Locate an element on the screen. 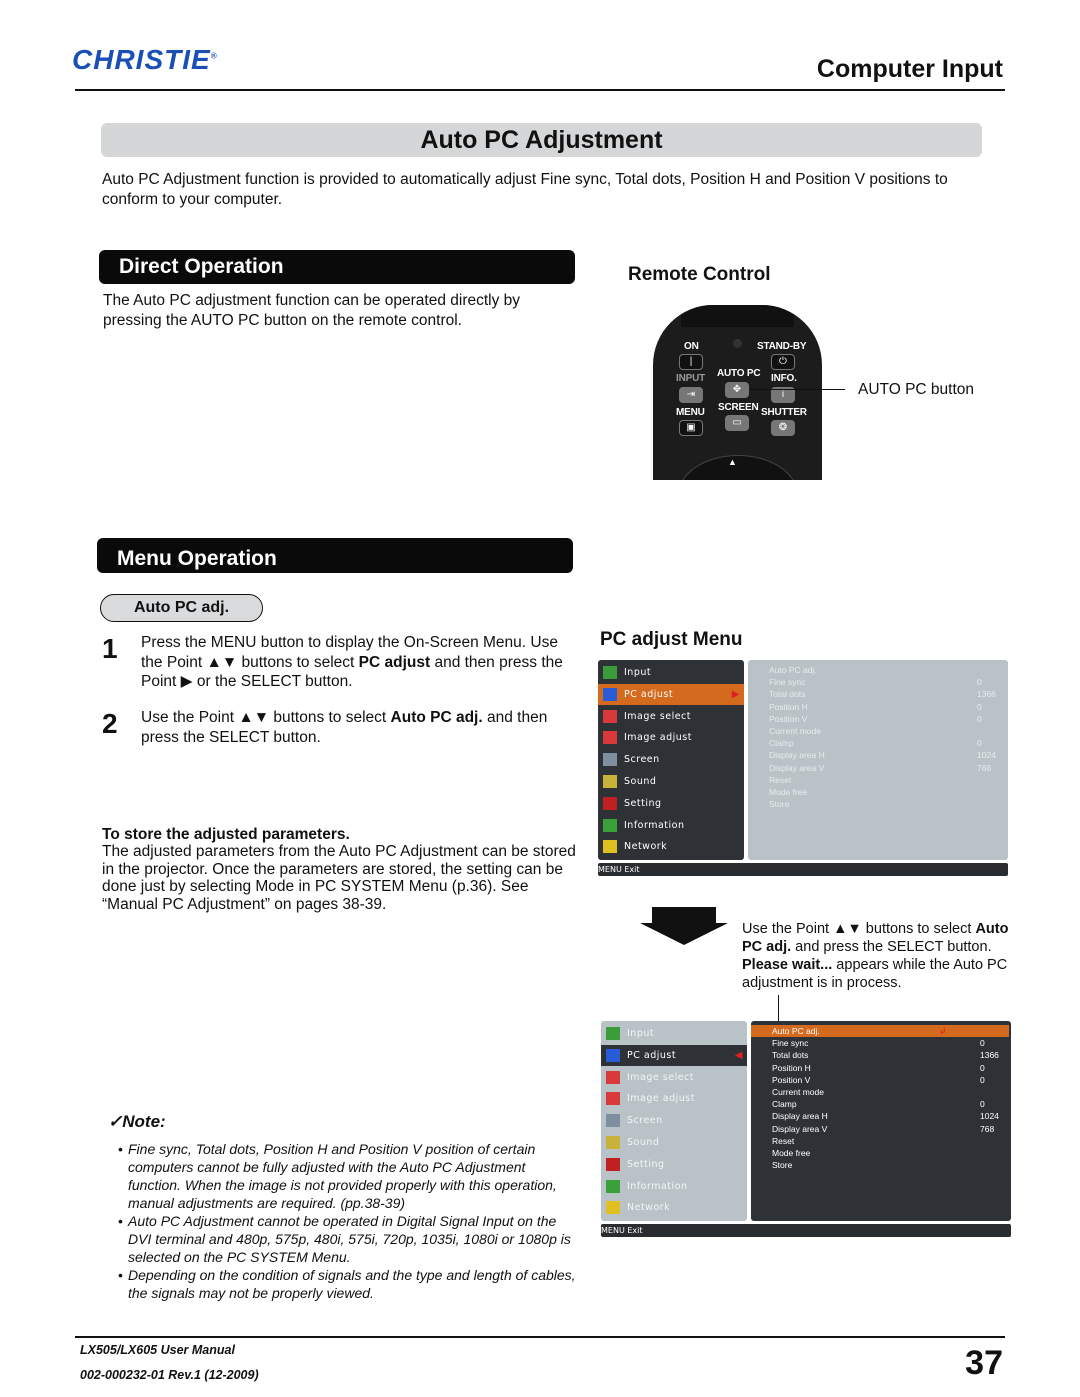  menu-button: ▣ is located at coordinates (691, 428).